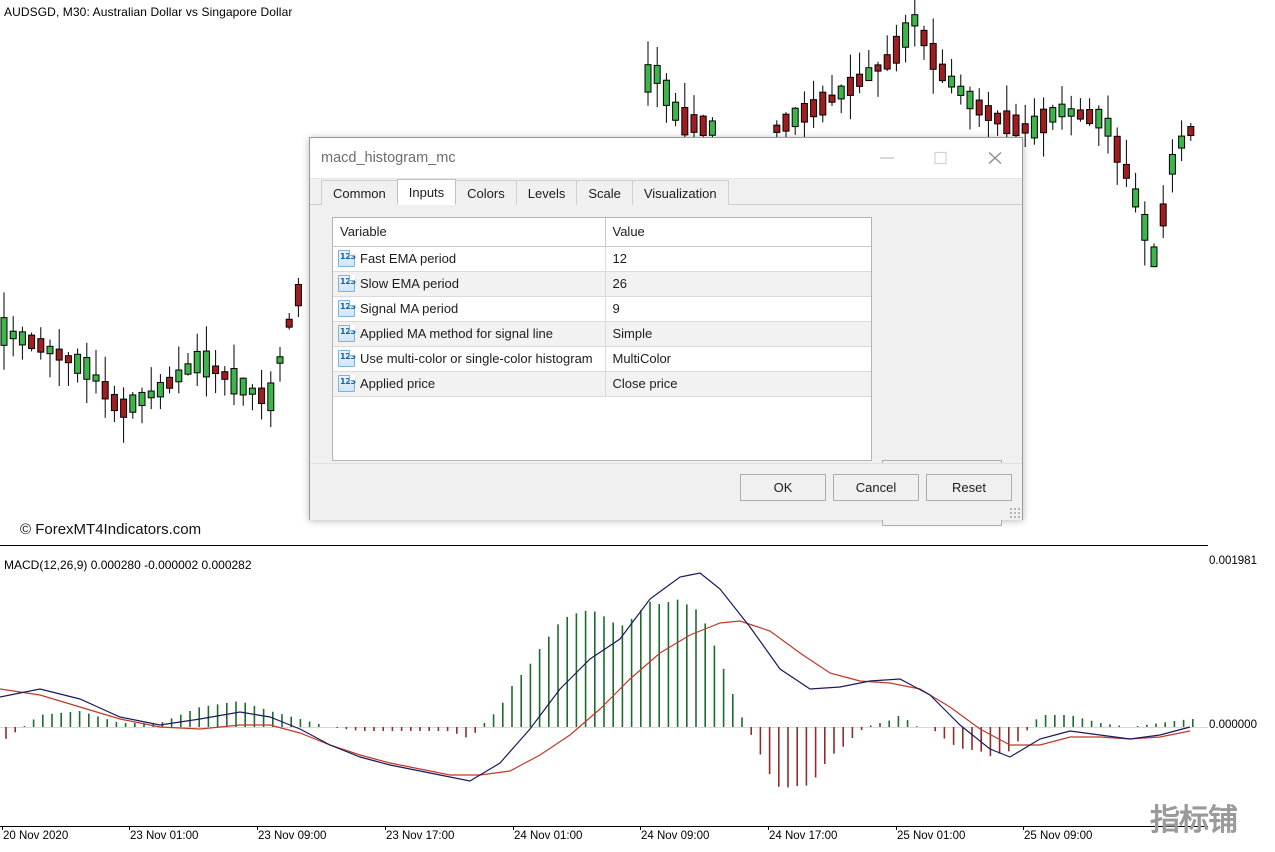 The image size is (1275, 852). What do you see at coordinates (456, 333) in the screenshot?
I see `parameter-label: Applied MA method for signal line` at bounding box center [456, 333].